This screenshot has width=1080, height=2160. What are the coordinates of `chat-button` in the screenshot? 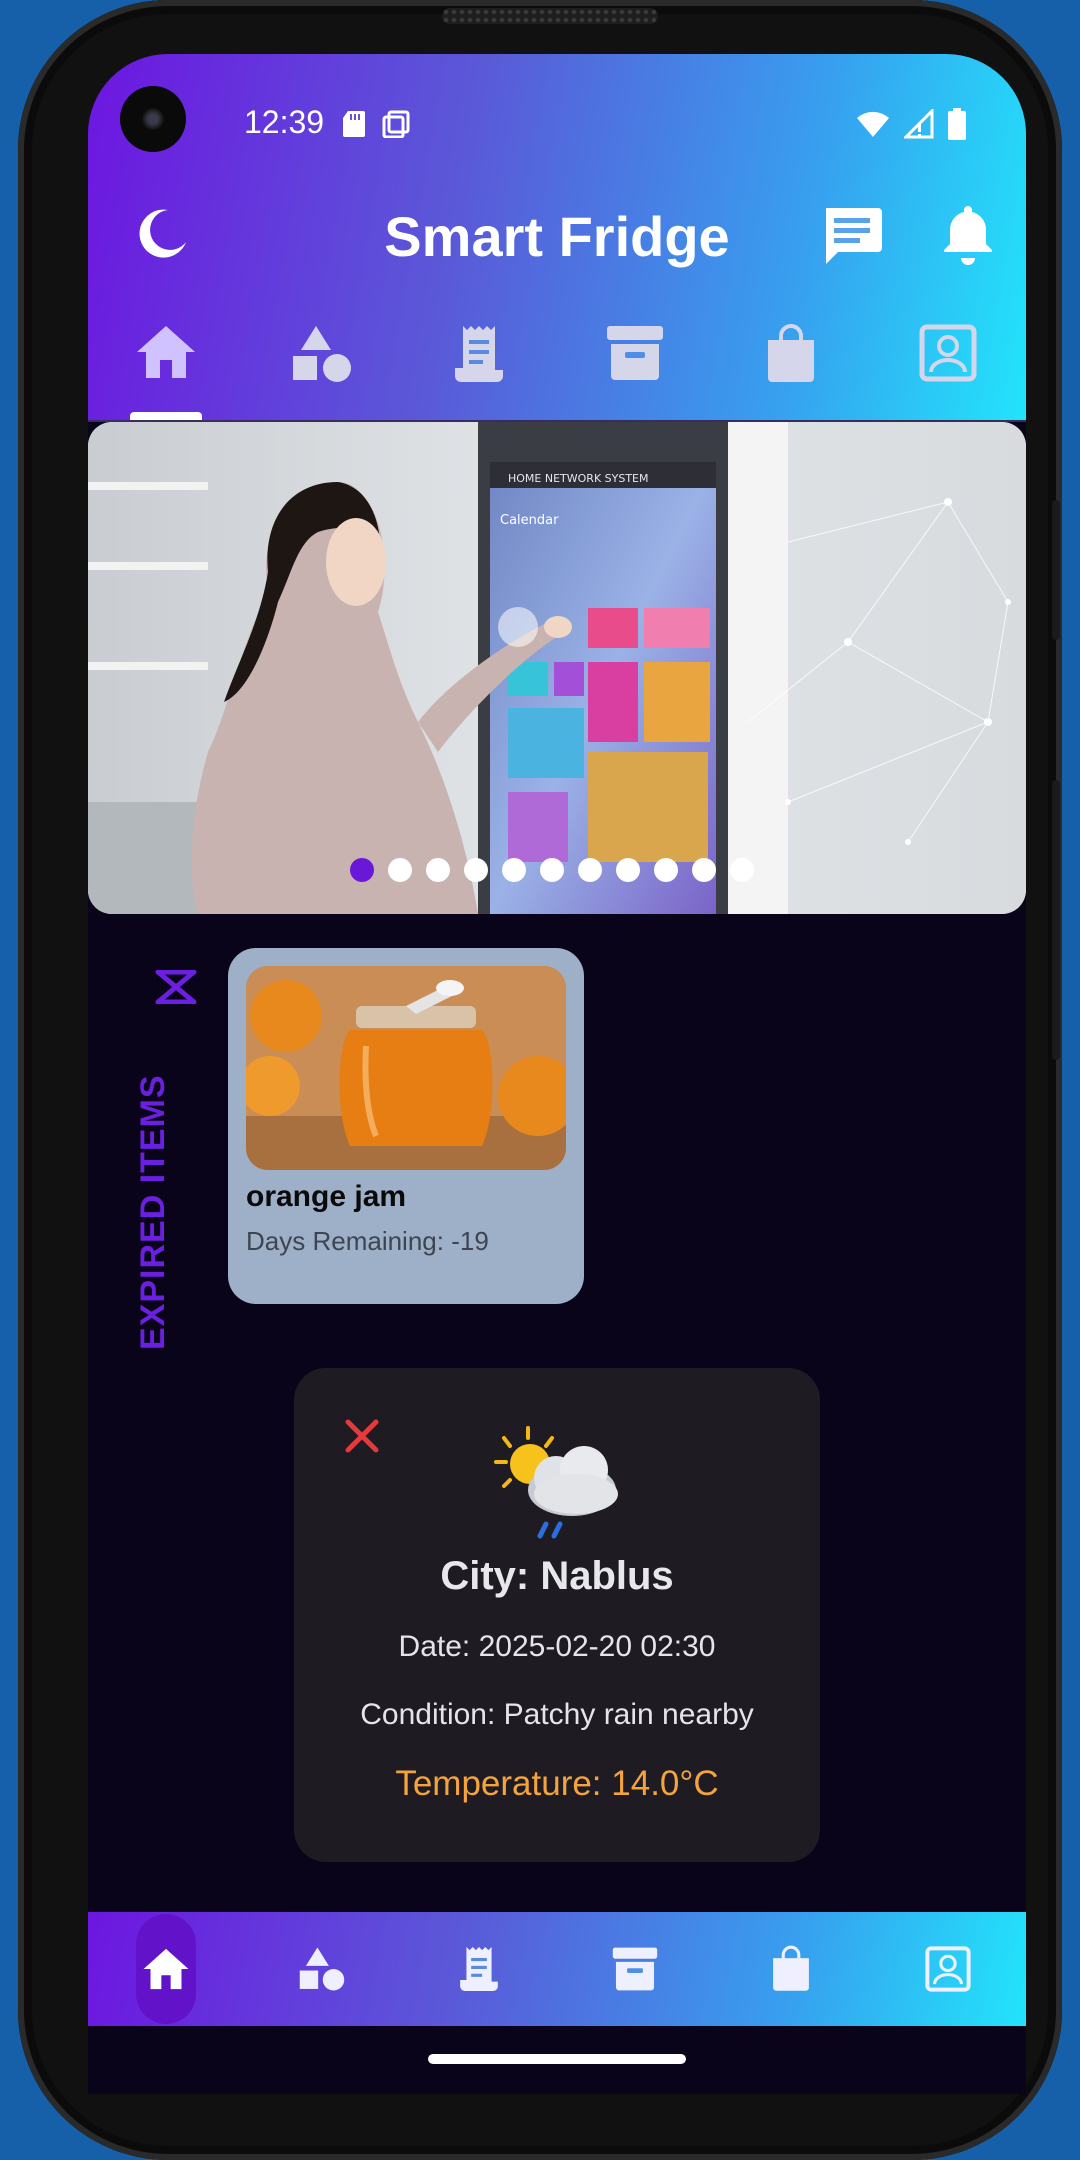 It's located at (852, 236).